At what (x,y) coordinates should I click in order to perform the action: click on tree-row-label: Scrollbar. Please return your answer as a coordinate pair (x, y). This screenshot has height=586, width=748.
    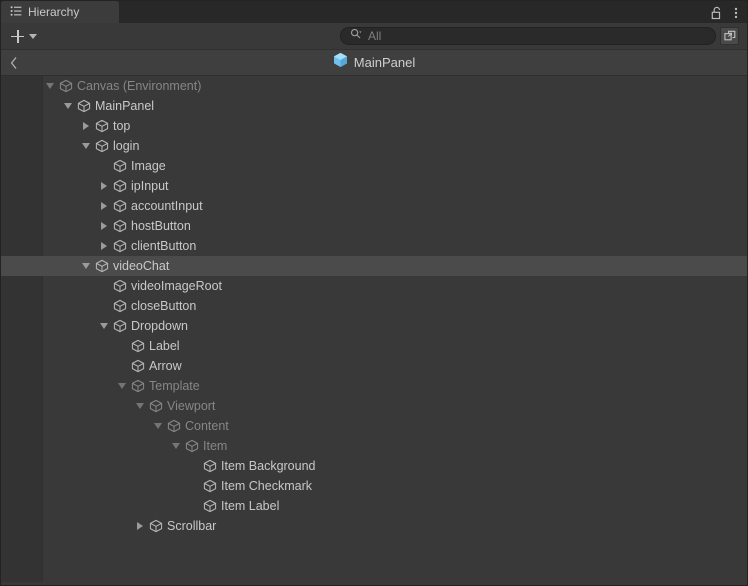
    Looking at the image, I should click on (192, 526).